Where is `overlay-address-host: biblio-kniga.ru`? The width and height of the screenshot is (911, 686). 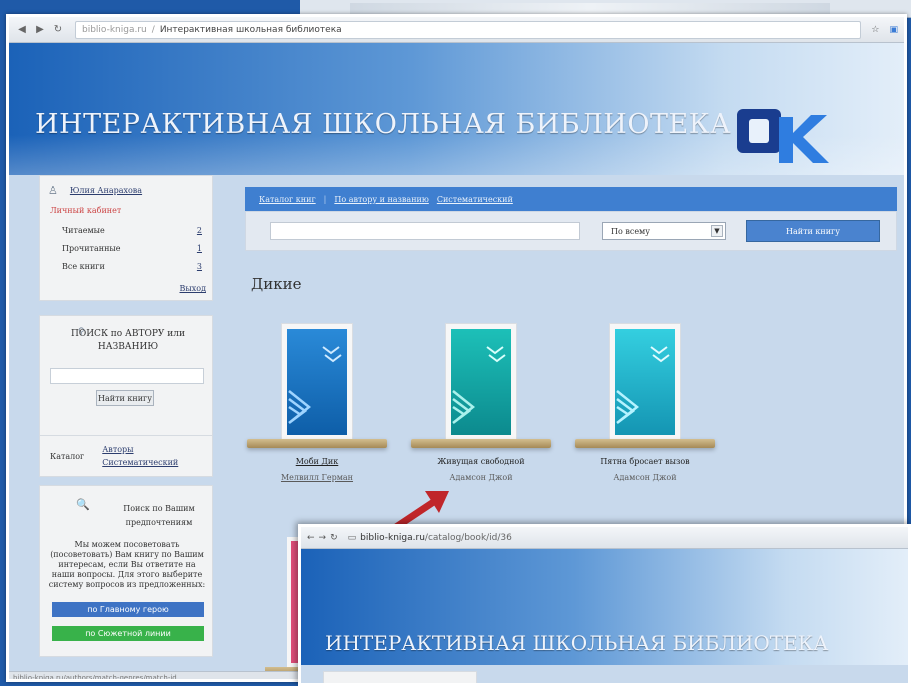
overlay-address-host: biblio-kniga.ru is located at coordinates (392, 537).